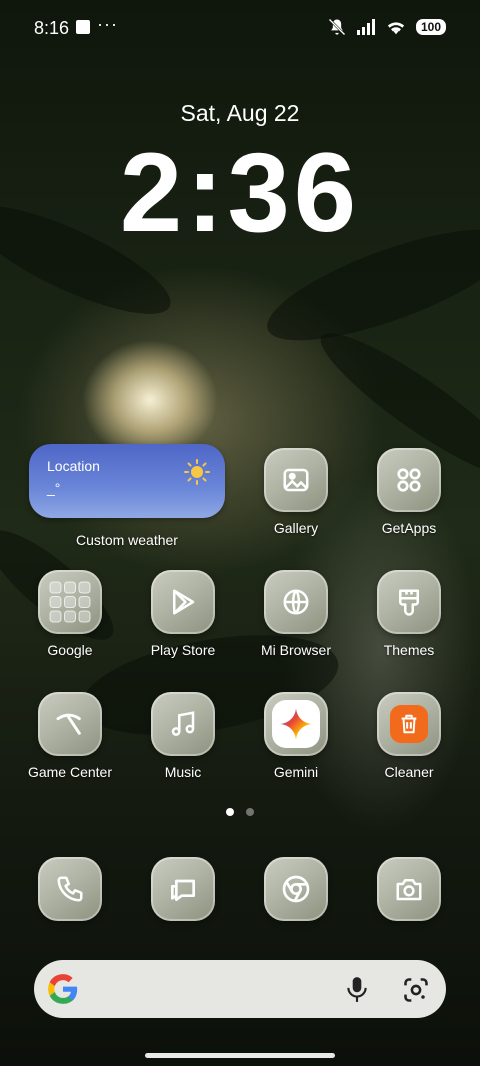 Image resolution: width=480 pixels, height=1066 pixels. I want to click on weather-location: Location, so click(73, 466).